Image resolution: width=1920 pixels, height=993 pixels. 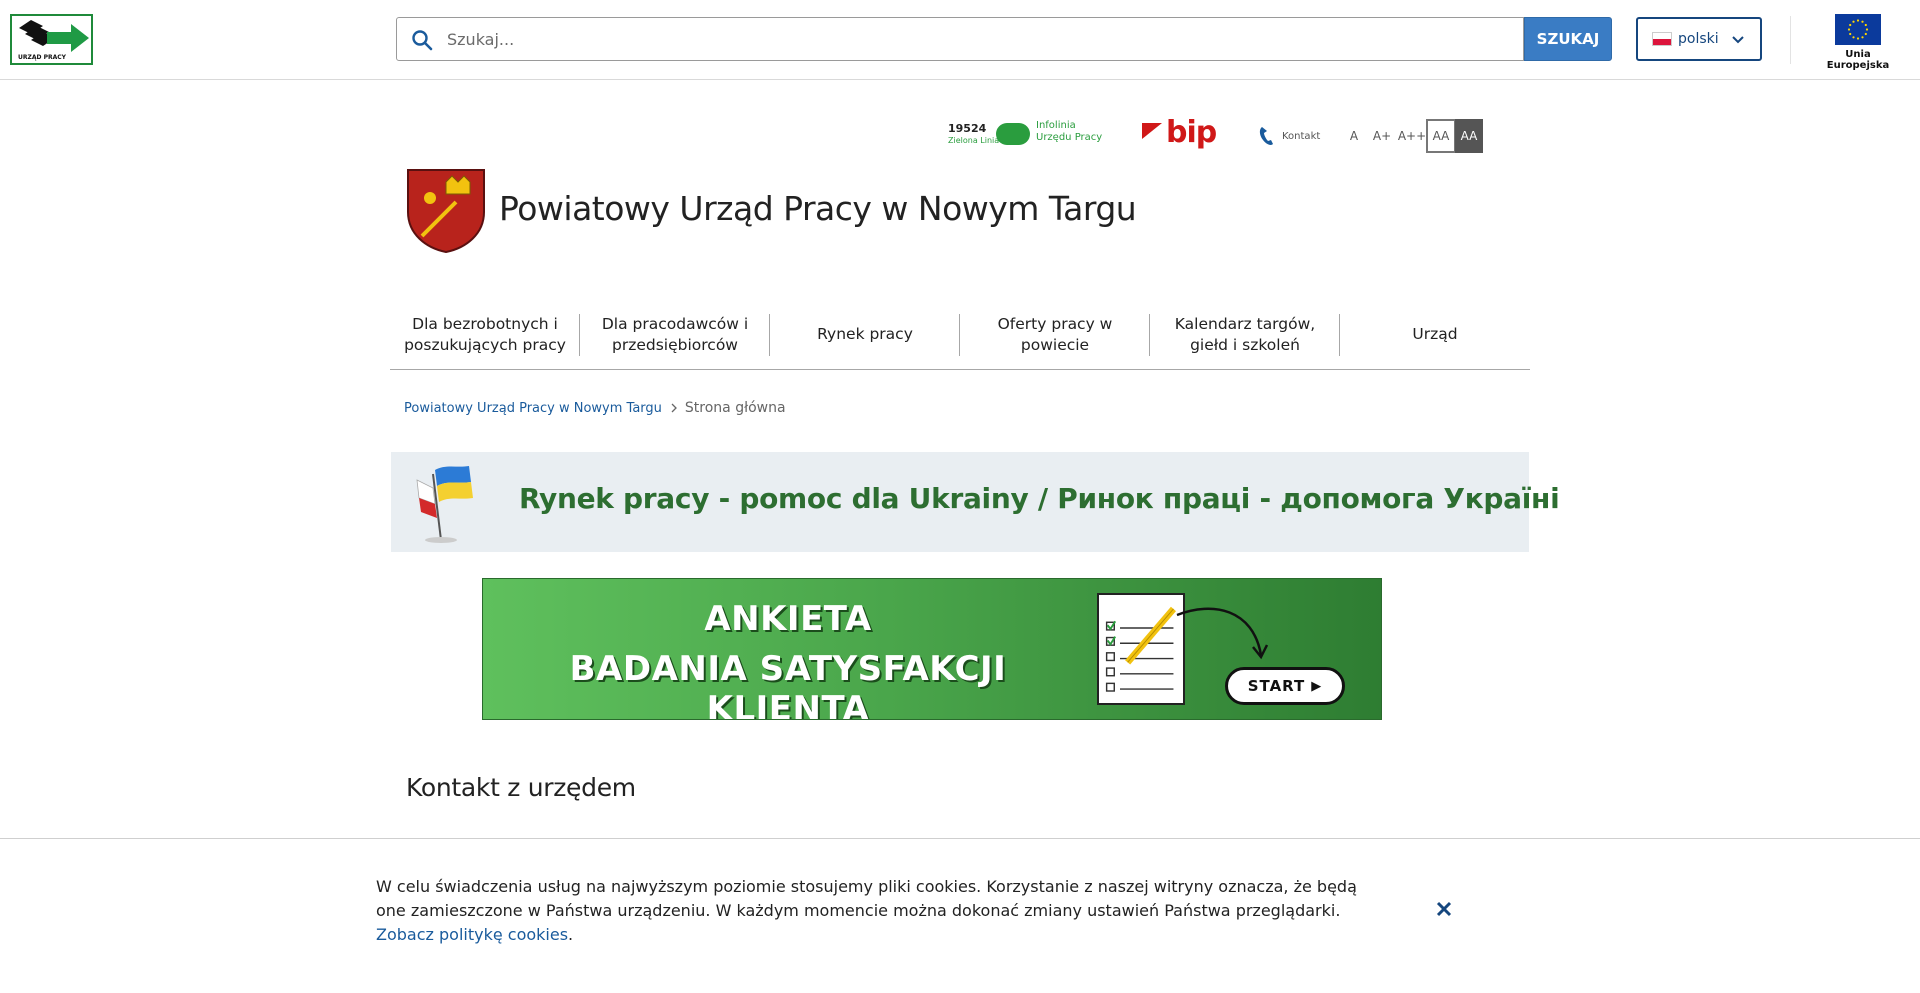 I want to click on font-size-medium-button: A+, so click(x=1382, y=136).